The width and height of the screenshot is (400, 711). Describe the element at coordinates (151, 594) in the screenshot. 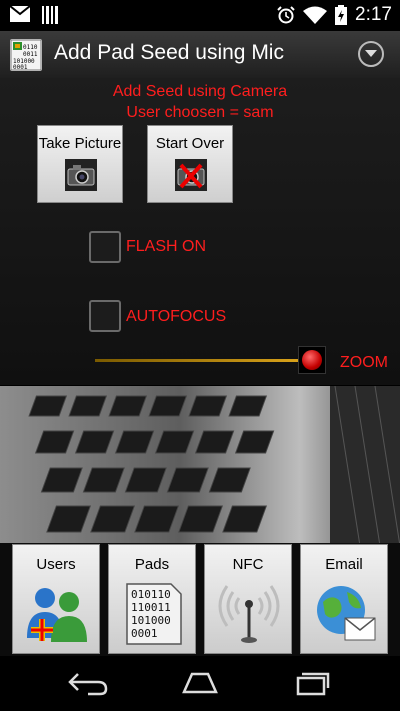

I see `pad-line-1: 010110` at that location.